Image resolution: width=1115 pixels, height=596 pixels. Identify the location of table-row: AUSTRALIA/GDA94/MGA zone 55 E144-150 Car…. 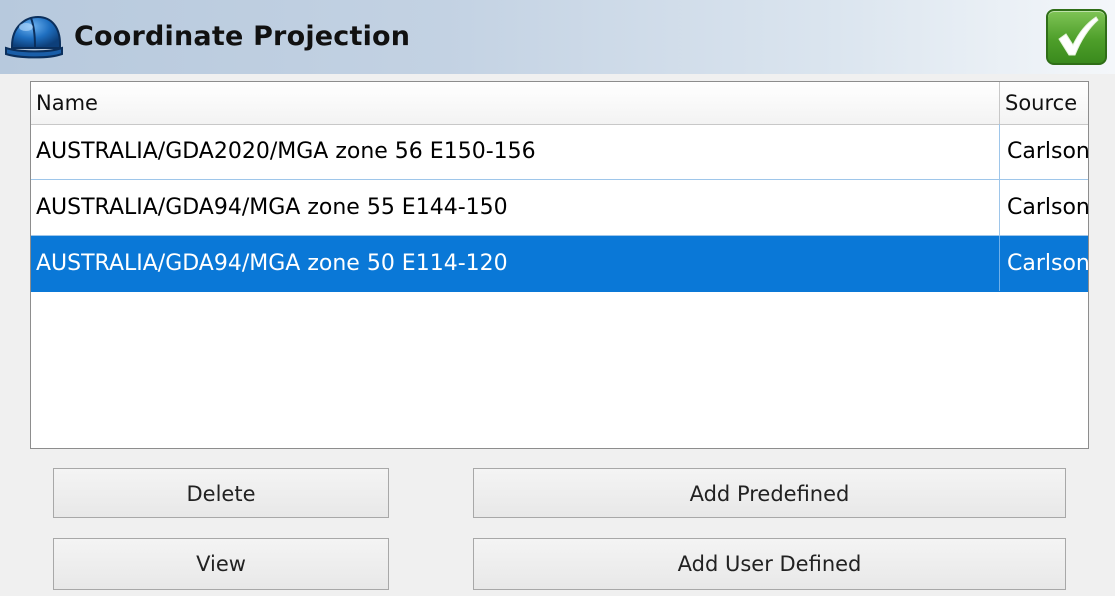
(559, 208).